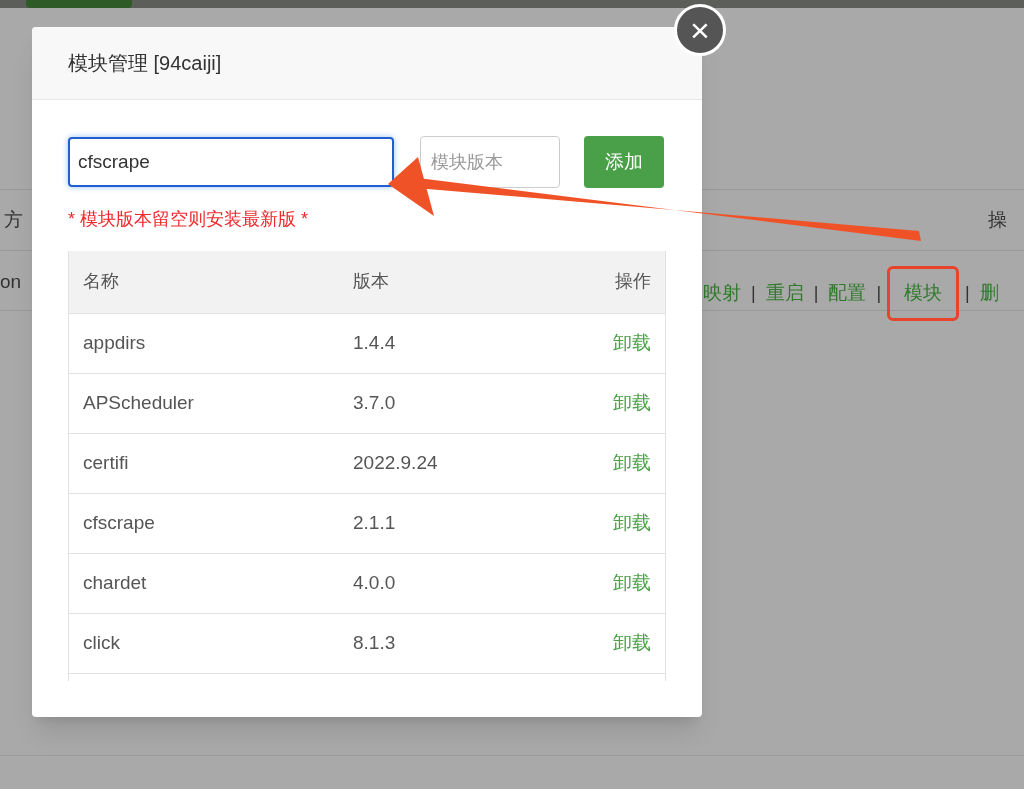  I want to click on column-header: 操作, so click(633, 281).